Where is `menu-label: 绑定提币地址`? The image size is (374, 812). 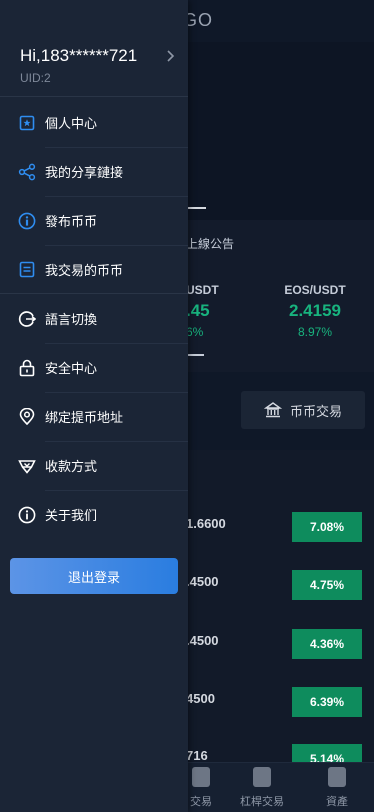 menu-label: 绑定提币地址 is located at coordinates (84, 417).